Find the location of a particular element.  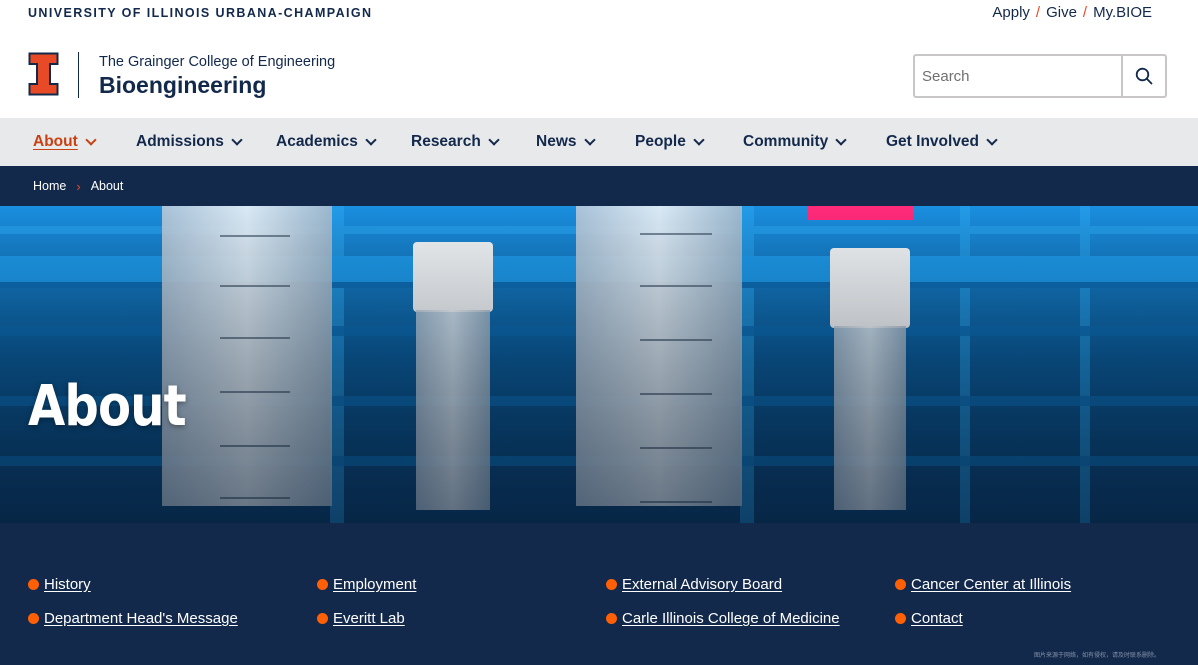

nav-item-community: Community is located at coordinates (795, 142).